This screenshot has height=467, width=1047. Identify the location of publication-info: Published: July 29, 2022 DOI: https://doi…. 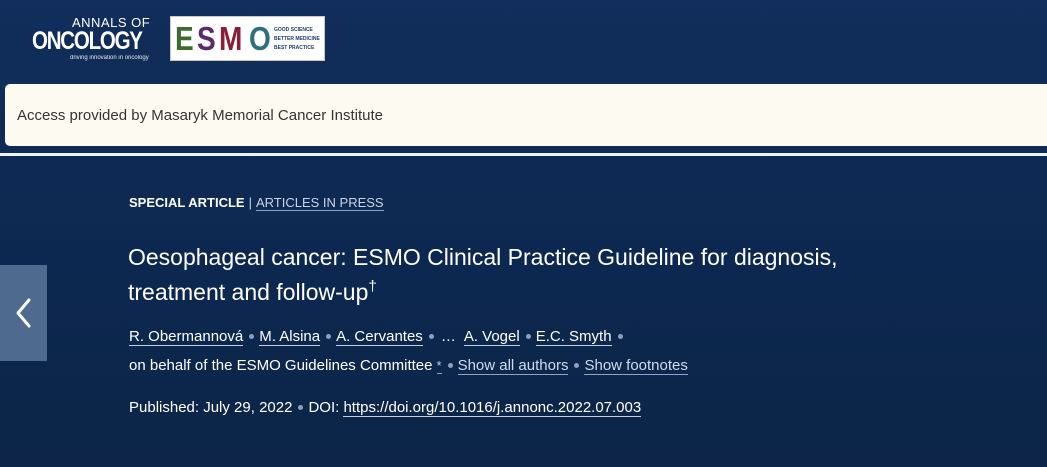
(385, 408).